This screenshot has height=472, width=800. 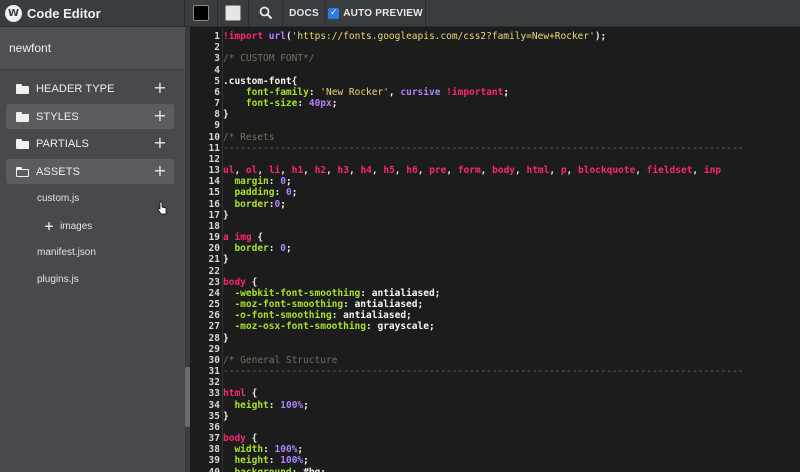 I want to click on code-line: 16 border:0;, so click(x=495, y=204).